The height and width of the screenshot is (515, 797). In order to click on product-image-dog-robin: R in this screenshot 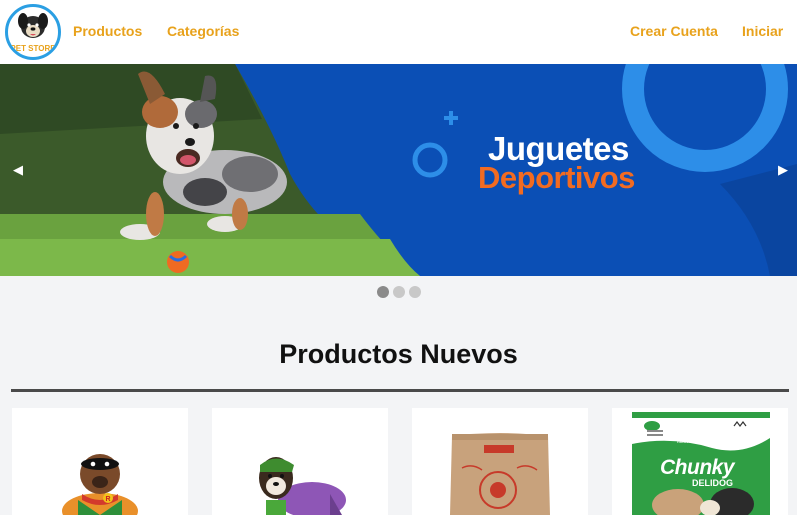, I will do `click(100, 484)`.